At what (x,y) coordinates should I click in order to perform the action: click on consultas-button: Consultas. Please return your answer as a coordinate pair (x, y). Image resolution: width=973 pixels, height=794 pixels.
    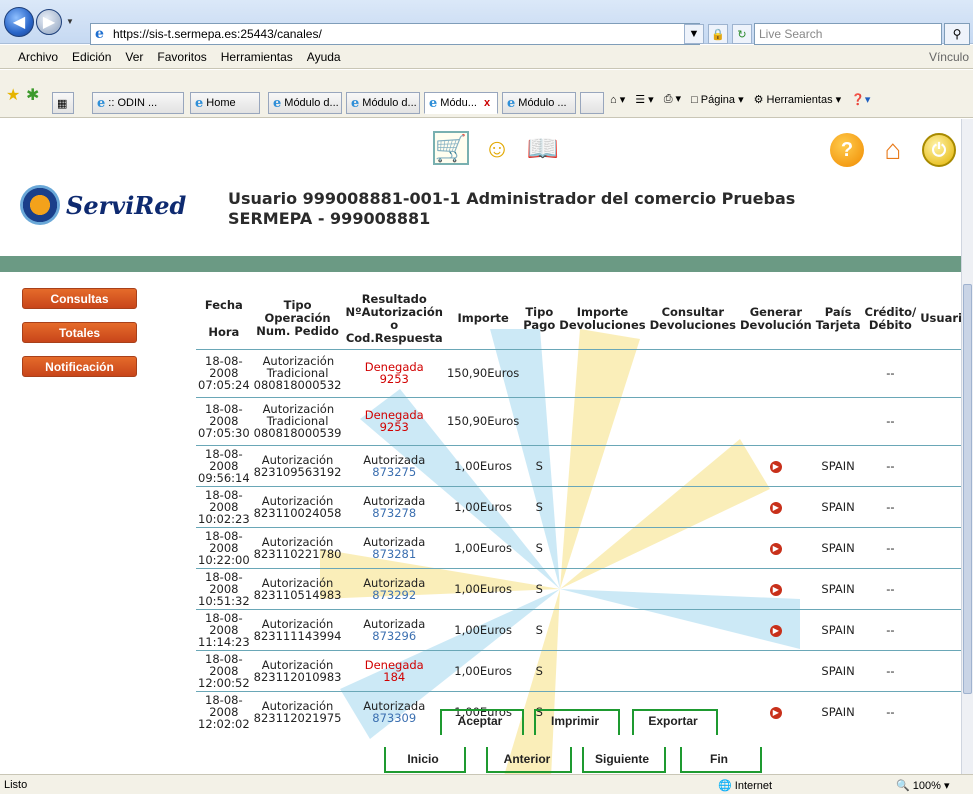
    Looking at the image, I should click on (79, 298).